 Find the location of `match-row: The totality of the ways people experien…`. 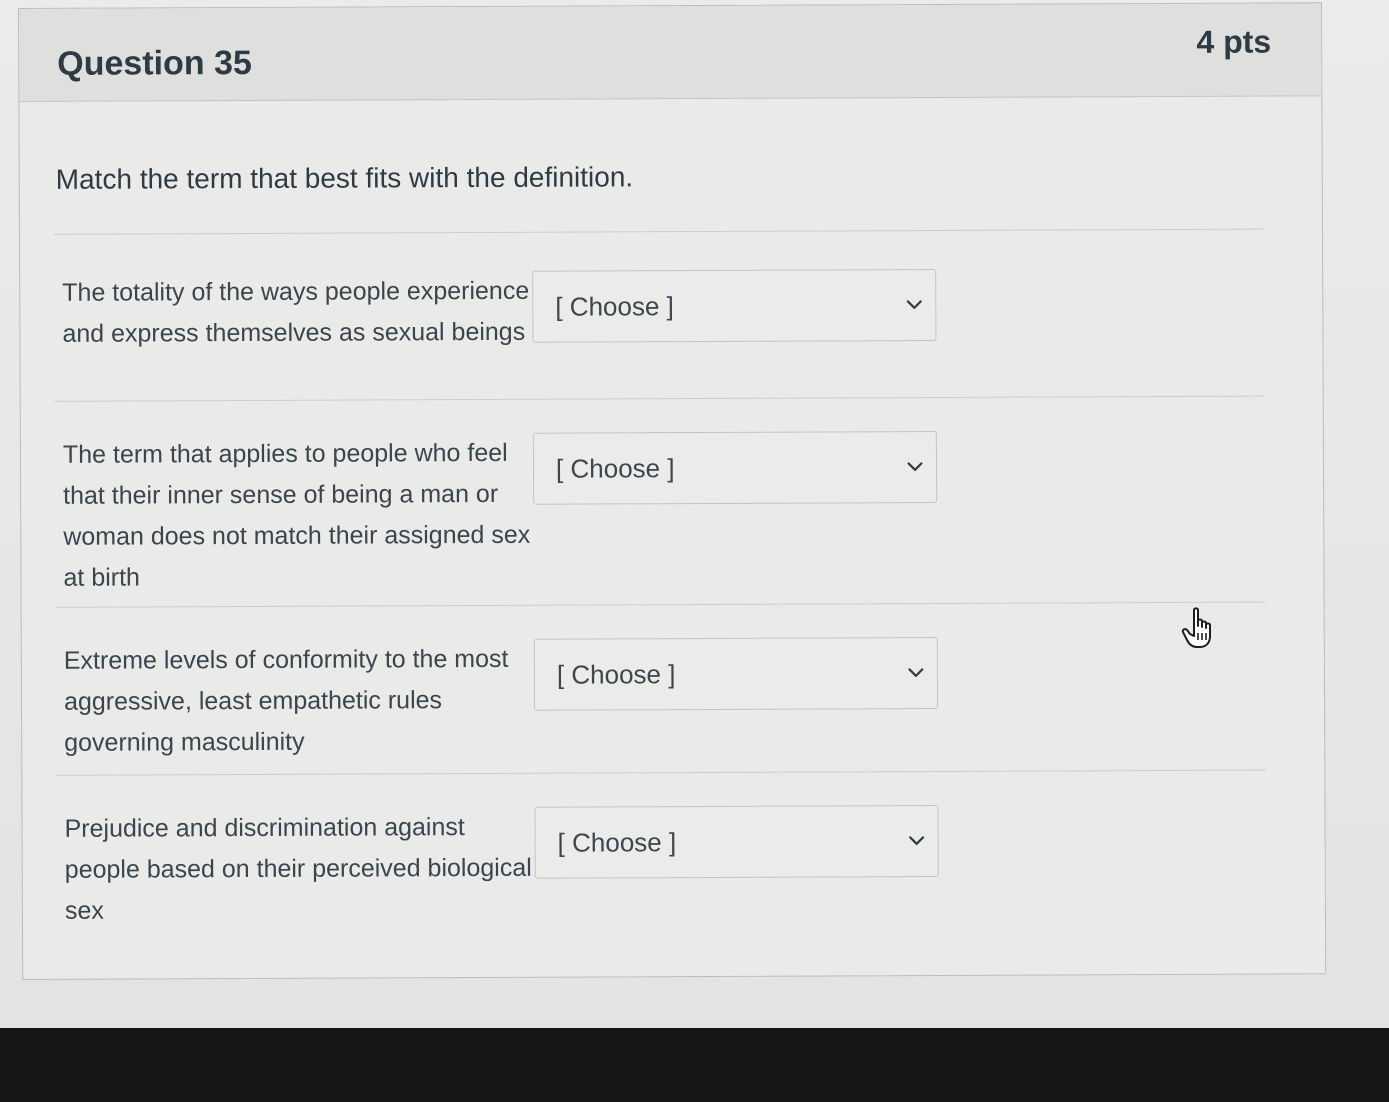

match-row: The totality of the ways people experien… is located at coordinates (666, 308).